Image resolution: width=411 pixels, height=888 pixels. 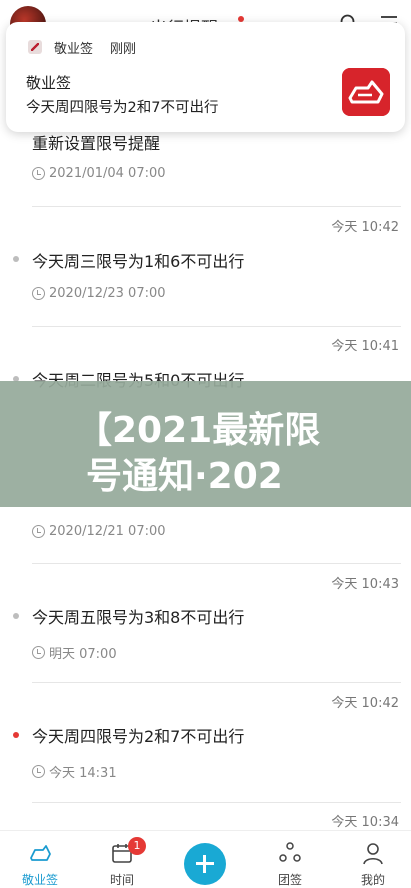 I want to click on reminder-time: 2020/12/23 07:00, so click(x=99, y=293).